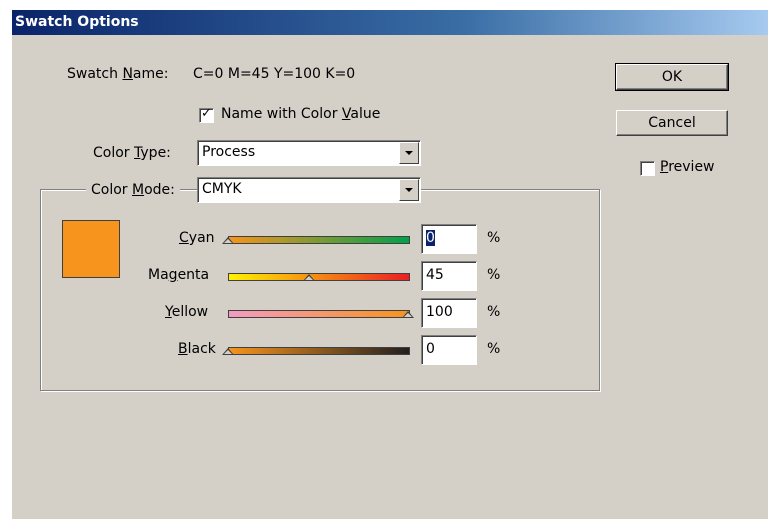  I want to click on magenta-slider, so click(319, 277).